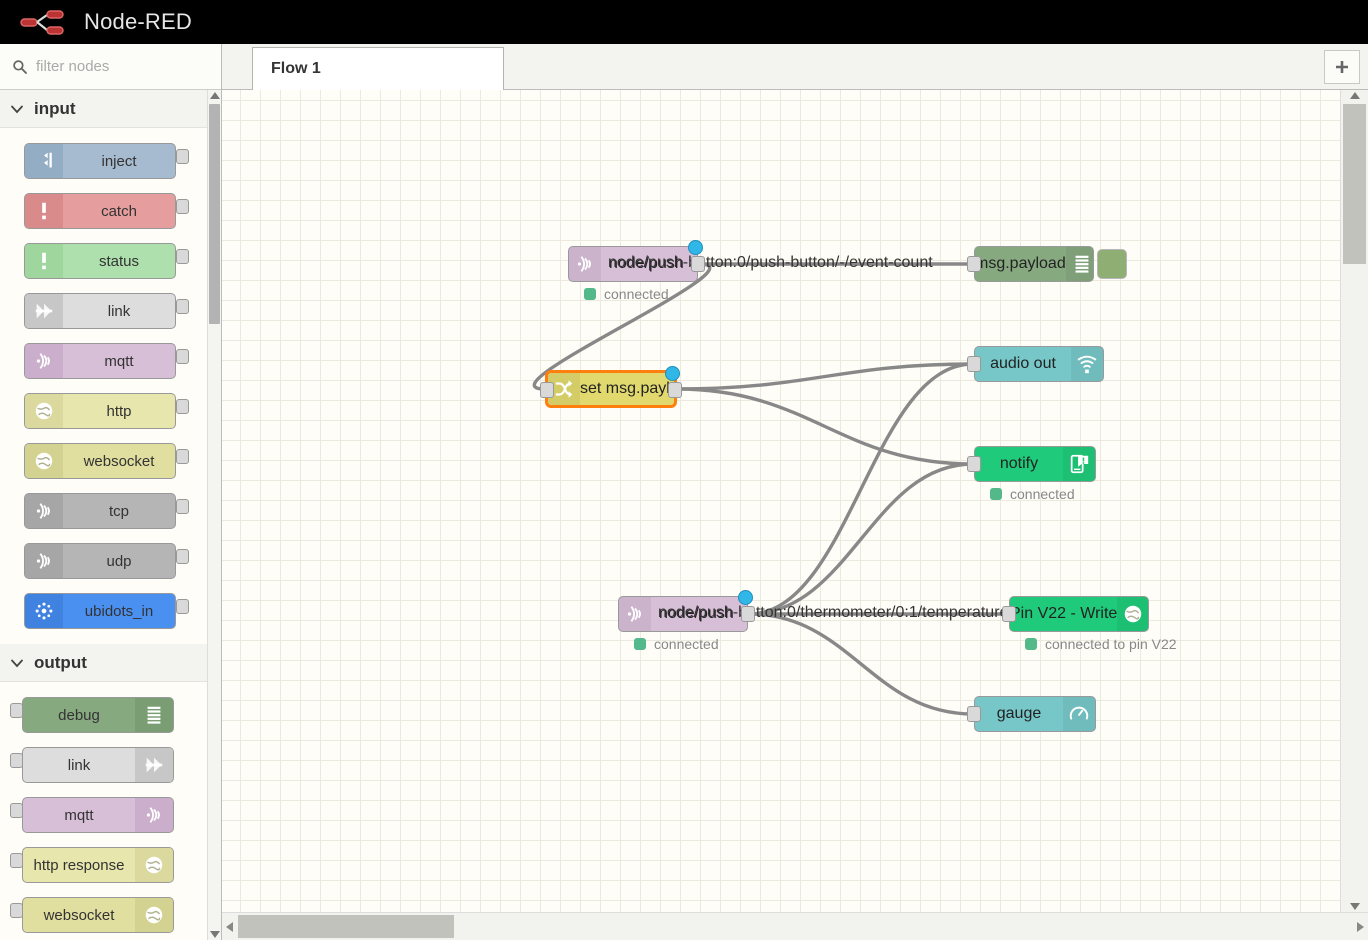 The width and height of the screenshot is (1368, 940). I want to click on palette-node-ubidots-in: ubidots_in, so click(110, 611).